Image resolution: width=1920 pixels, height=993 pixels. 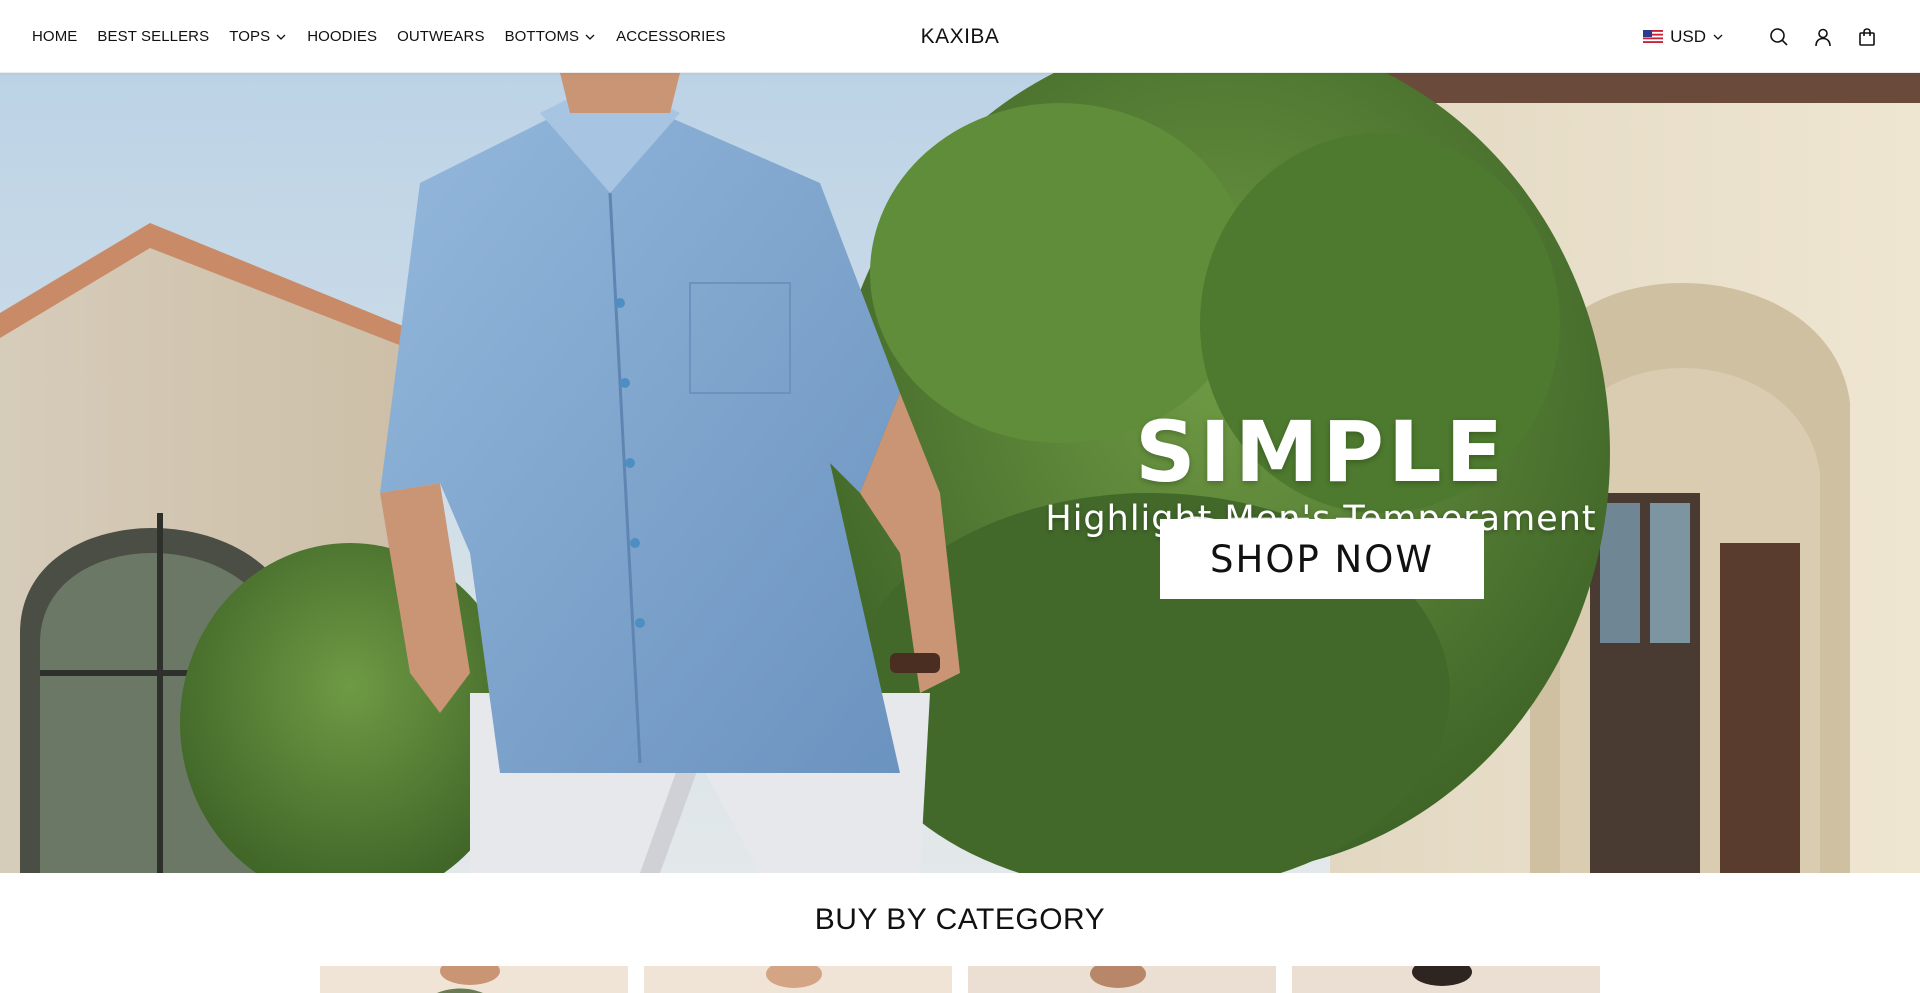 What do you see at coordinates (1823, 37) in the screenshot?
I see `account-icon` at bounding box center [1823, 37].